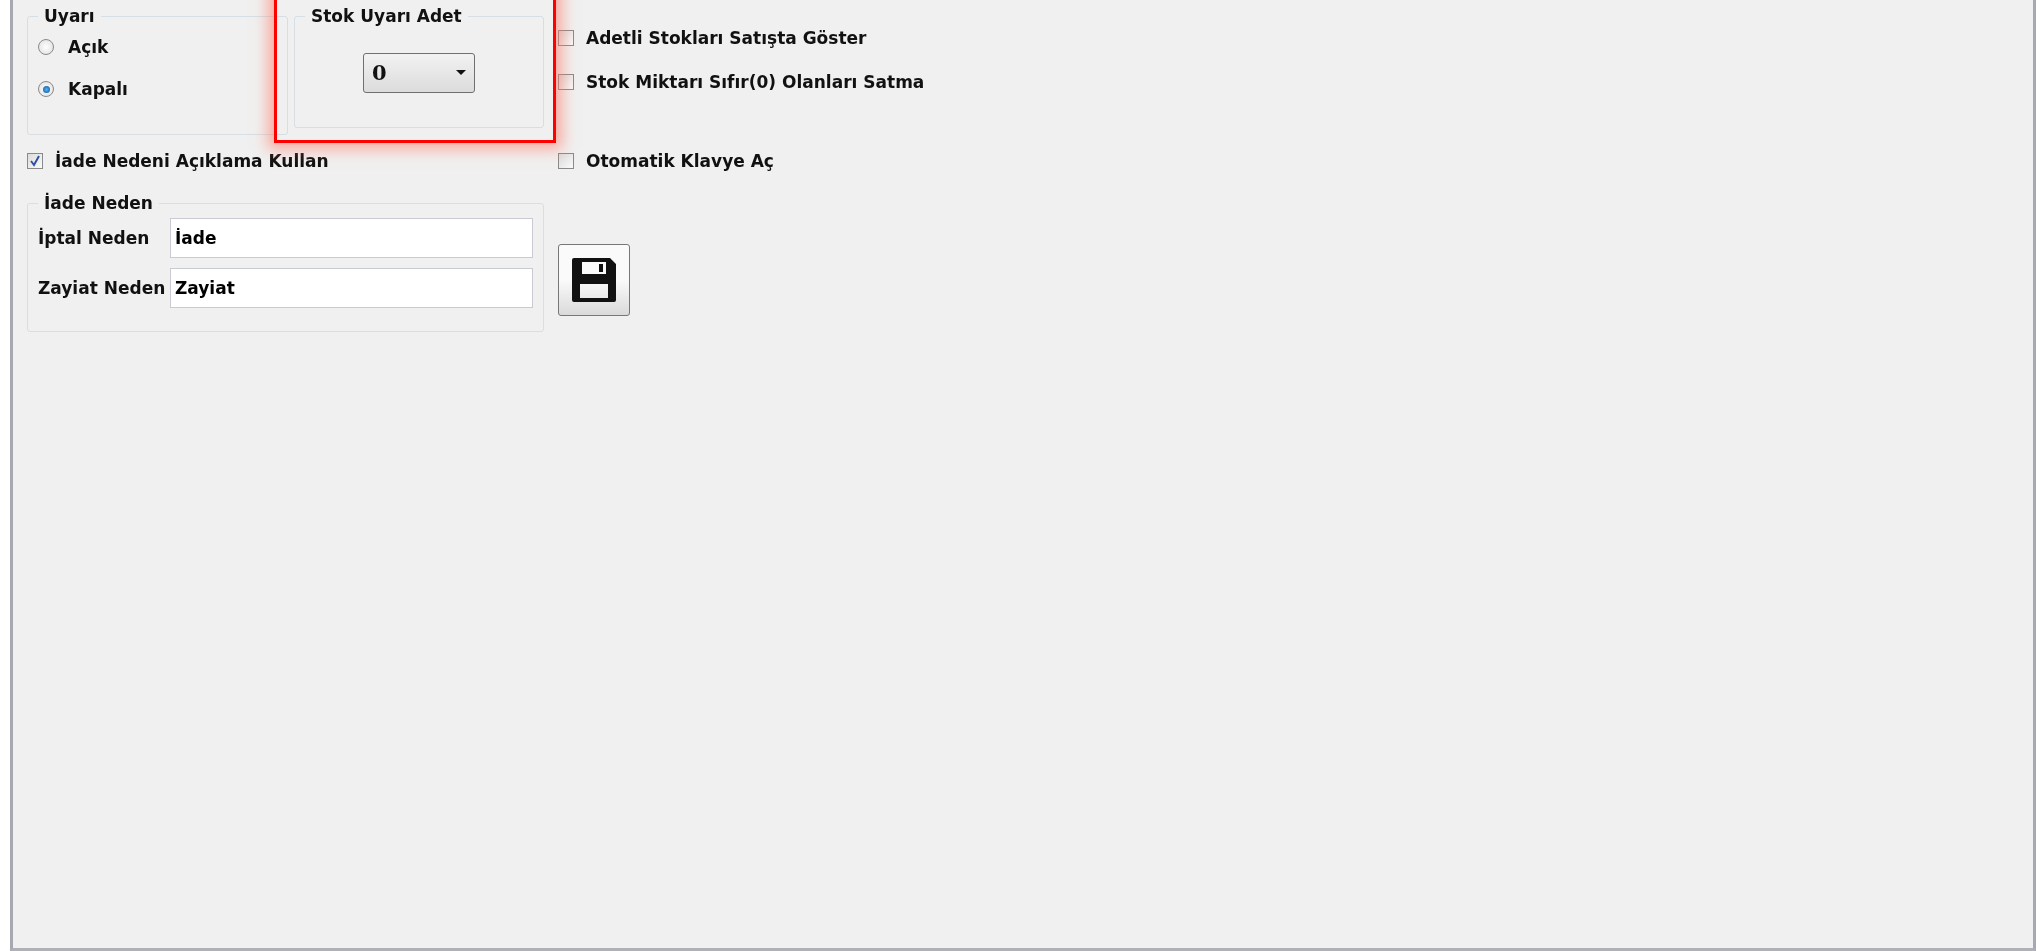  I want to click on save-button, so click(594, 280).